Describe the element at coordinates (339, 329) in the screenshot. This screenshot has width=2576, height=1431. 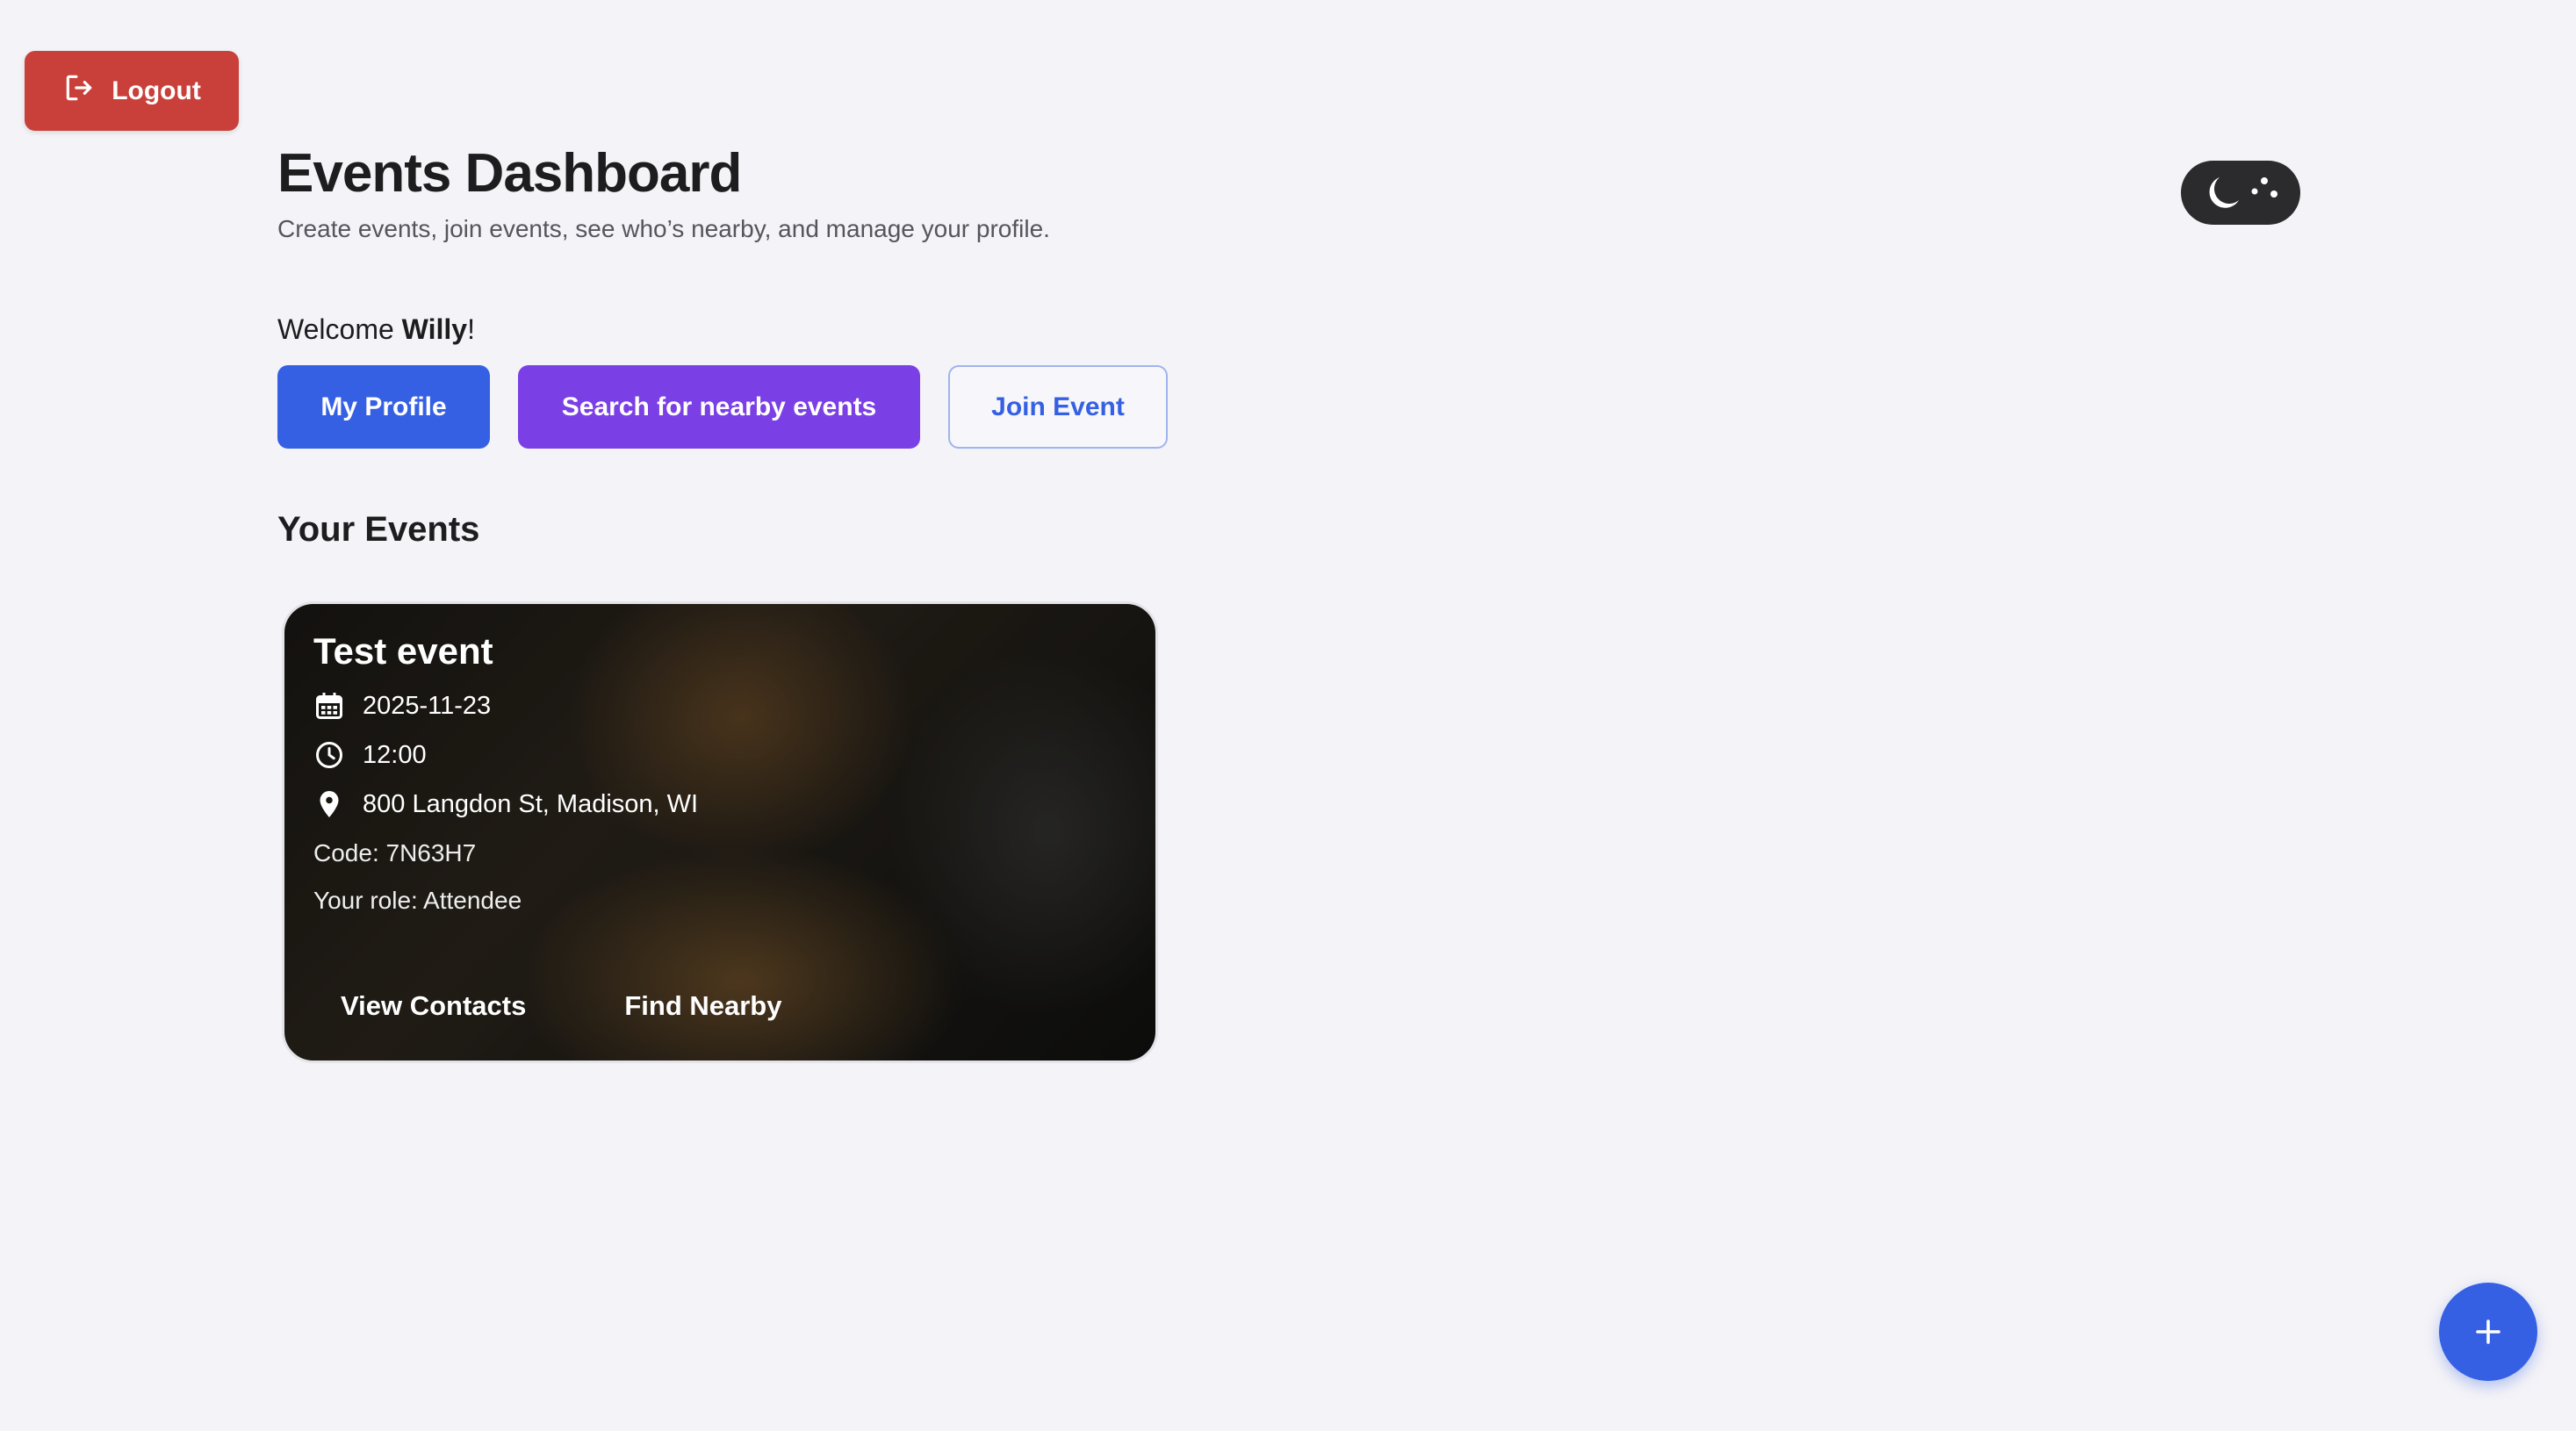
I see `welcome-prefix: Welcome` at that location.